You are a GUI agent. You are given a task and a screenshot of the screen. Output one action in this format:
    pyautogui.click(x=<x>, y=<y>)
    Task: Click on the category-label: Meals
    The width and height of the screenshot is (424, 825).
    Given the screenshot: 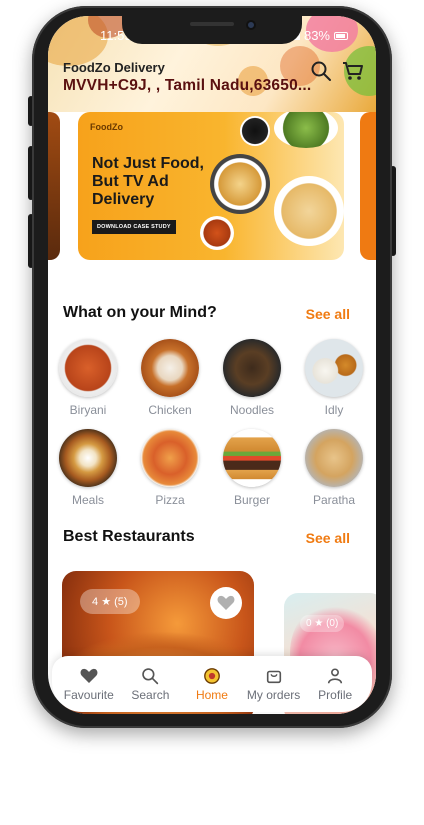 What is the action you would take?
    pyautogui.click(x=87, y=500)
    